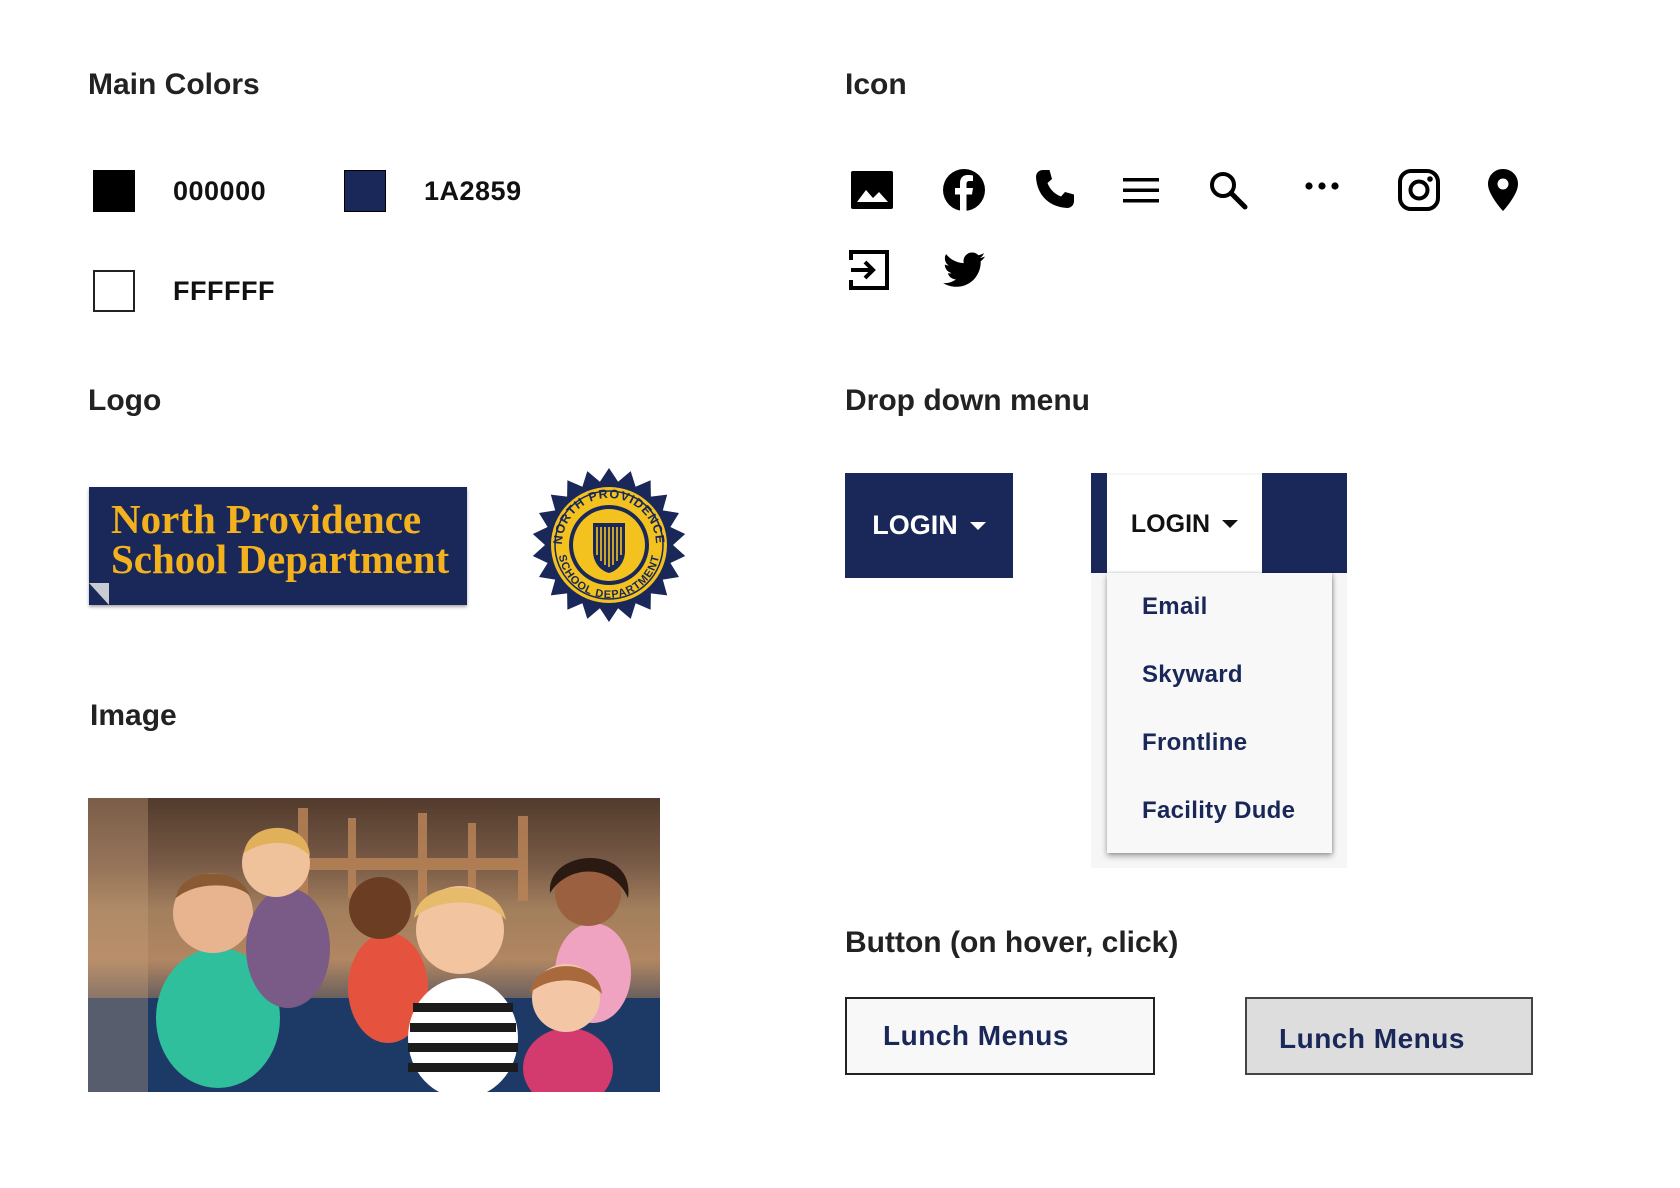 The width and height of the screenshot is (1680, 1188). What do you see at coordinates (1054, 190) in the screenshot?
I see `phone-icon` at bounding box center [1054, 190].